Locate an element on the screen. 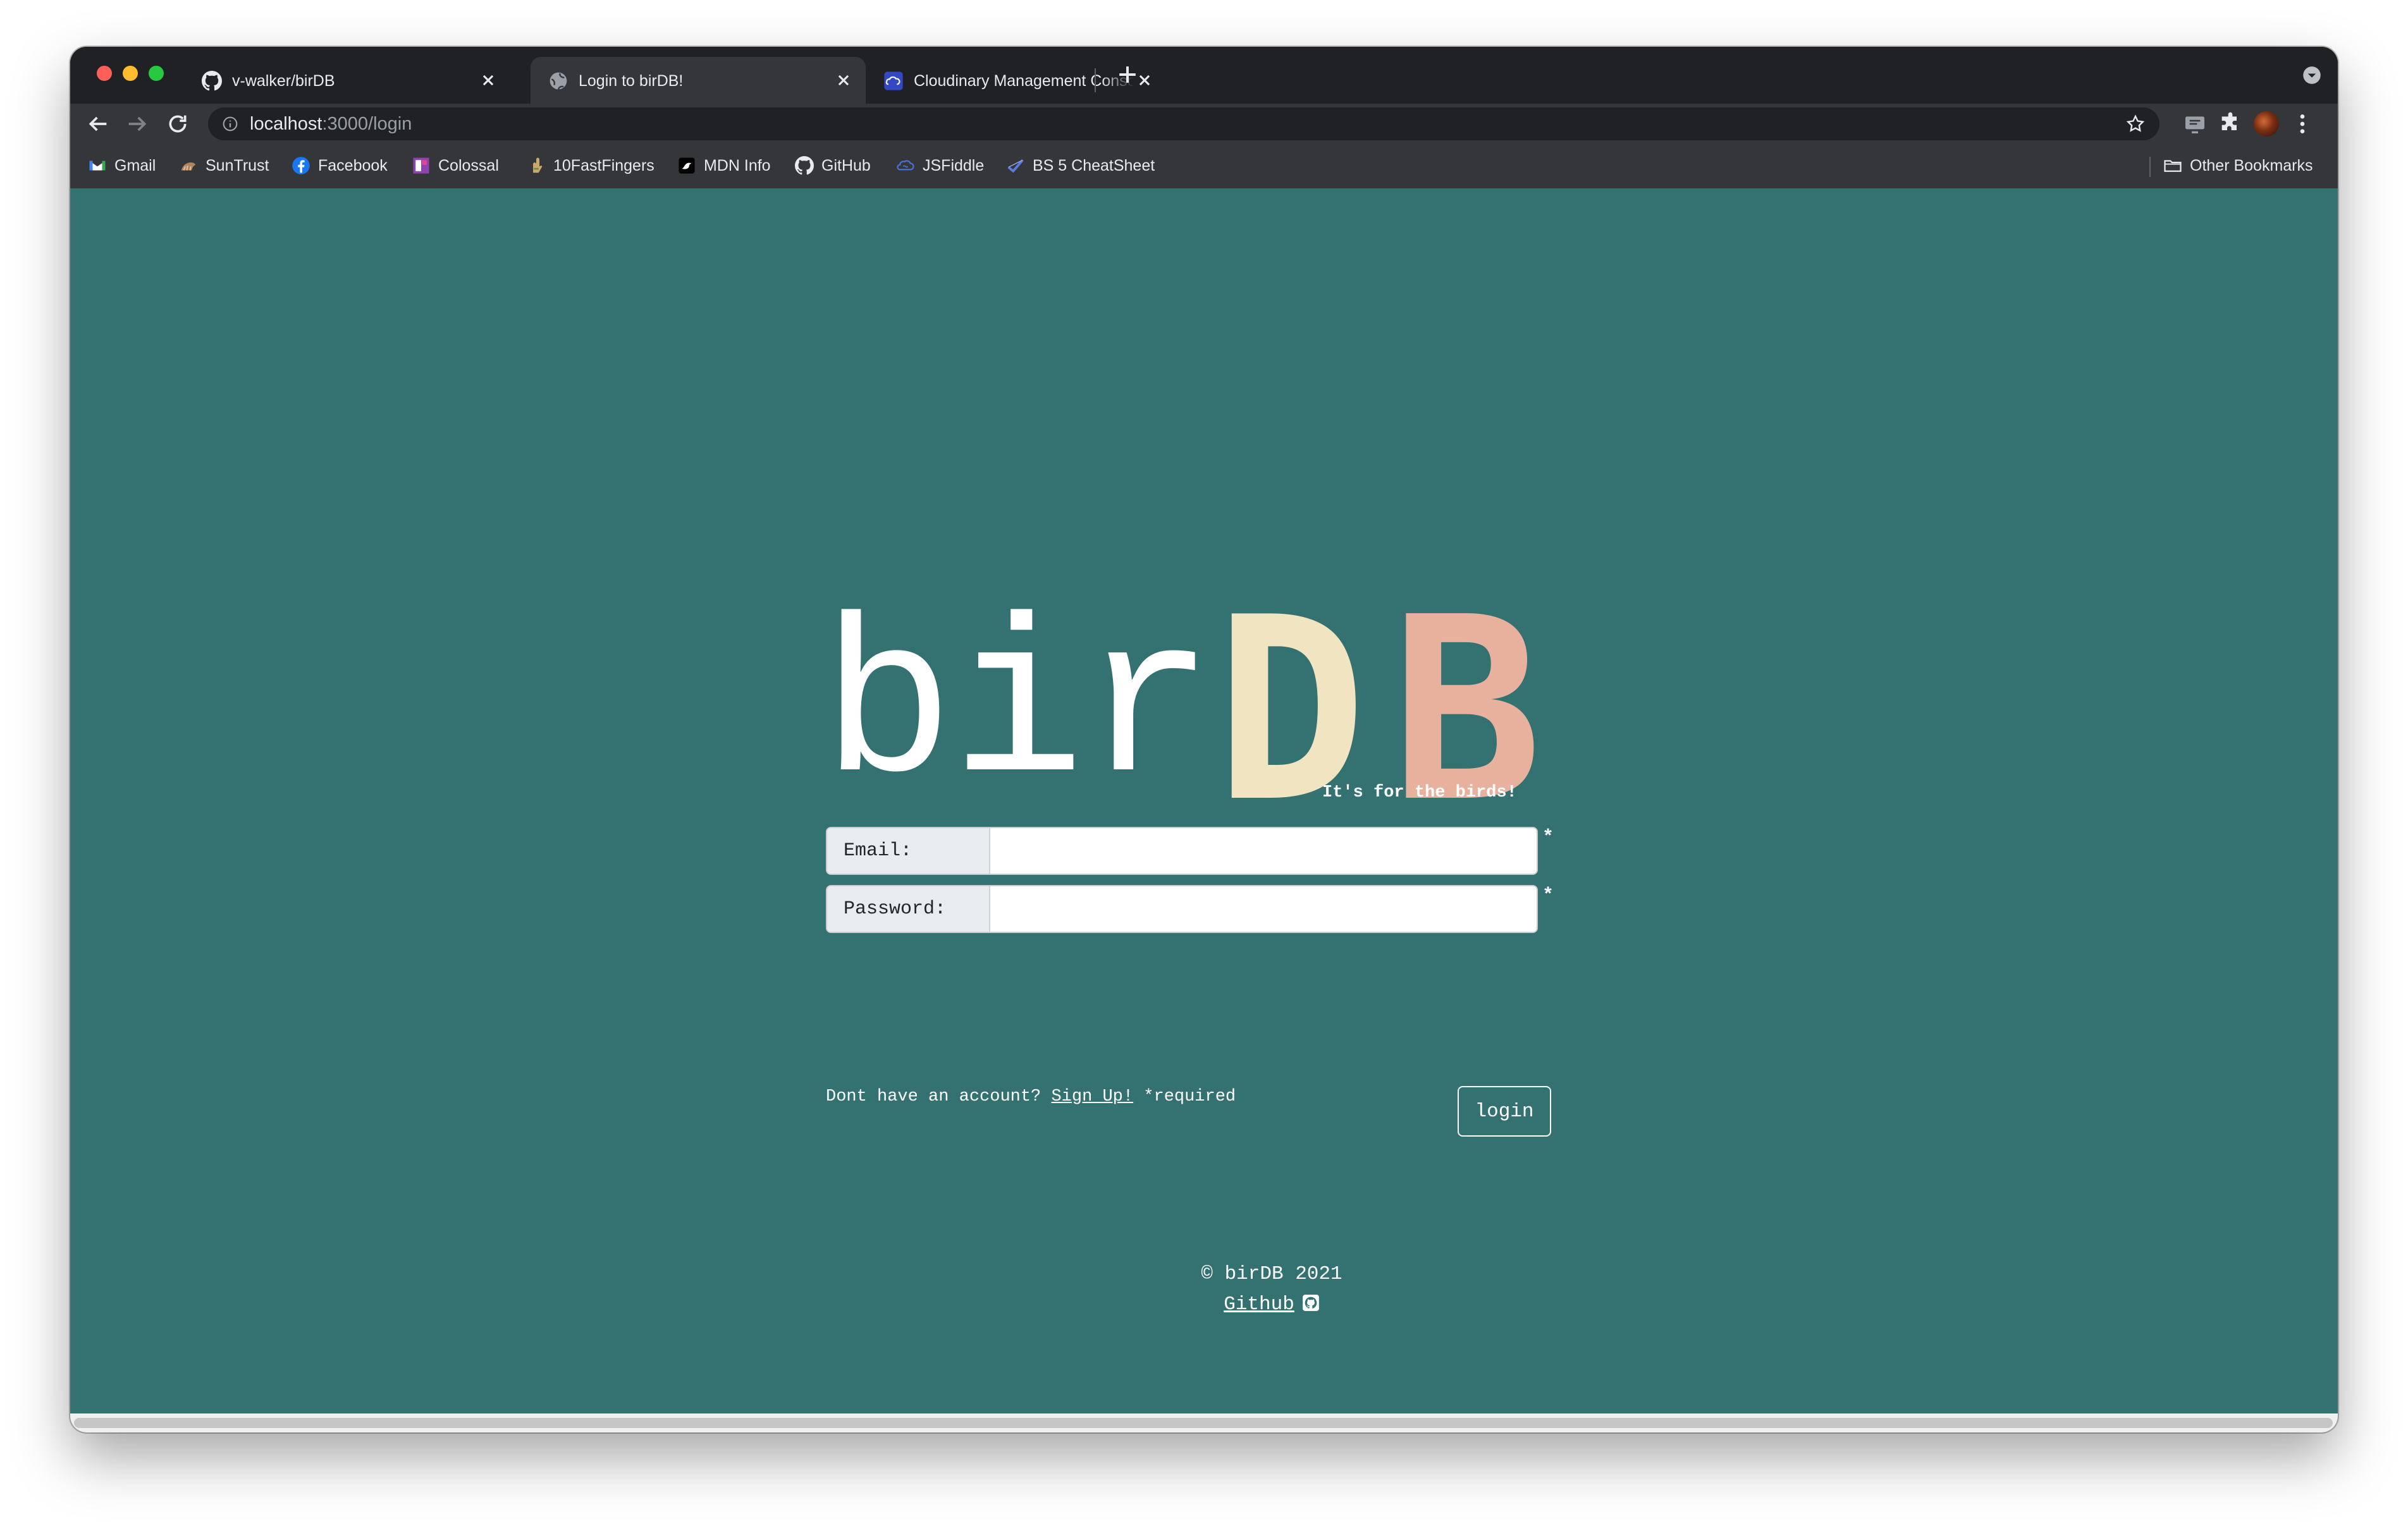 The height and width of the screenshot is (1526, 2408). globe-icon is located at coordinates (558, 81).